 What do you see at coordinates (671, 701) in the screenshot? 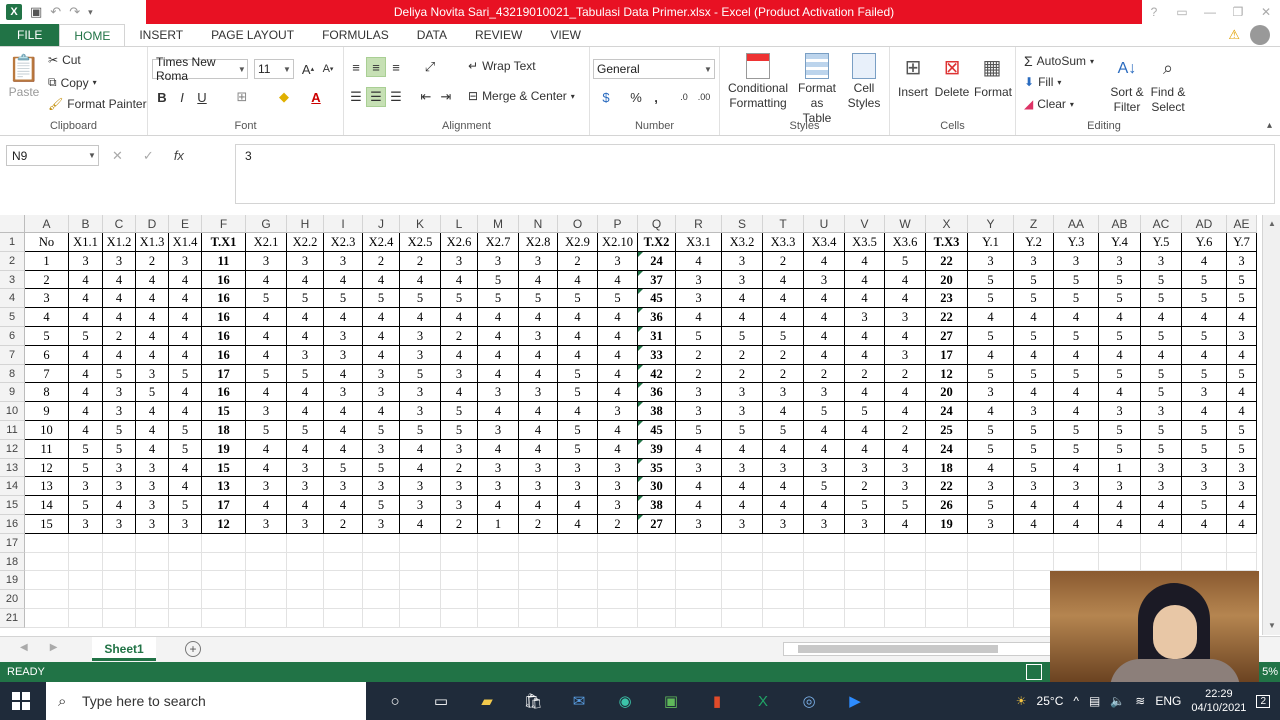
I see `green-app-icon: ▣` at bounding box center [671, 701].